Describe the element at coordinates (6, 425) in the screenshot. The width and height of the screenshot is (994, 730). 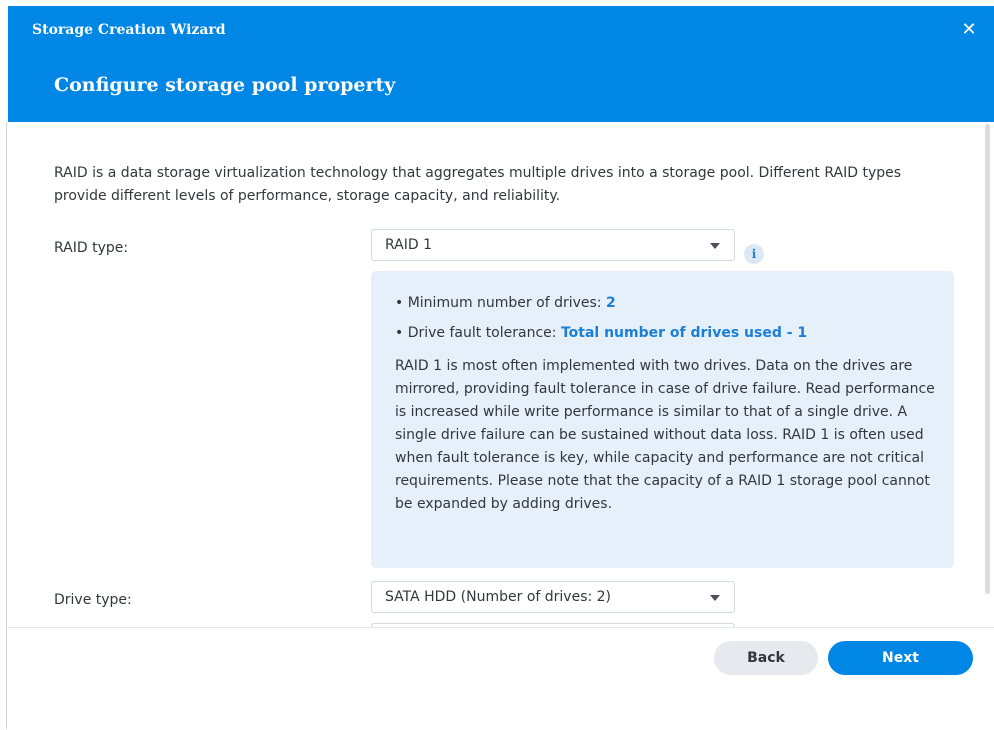
I see `background-divider` at that location.